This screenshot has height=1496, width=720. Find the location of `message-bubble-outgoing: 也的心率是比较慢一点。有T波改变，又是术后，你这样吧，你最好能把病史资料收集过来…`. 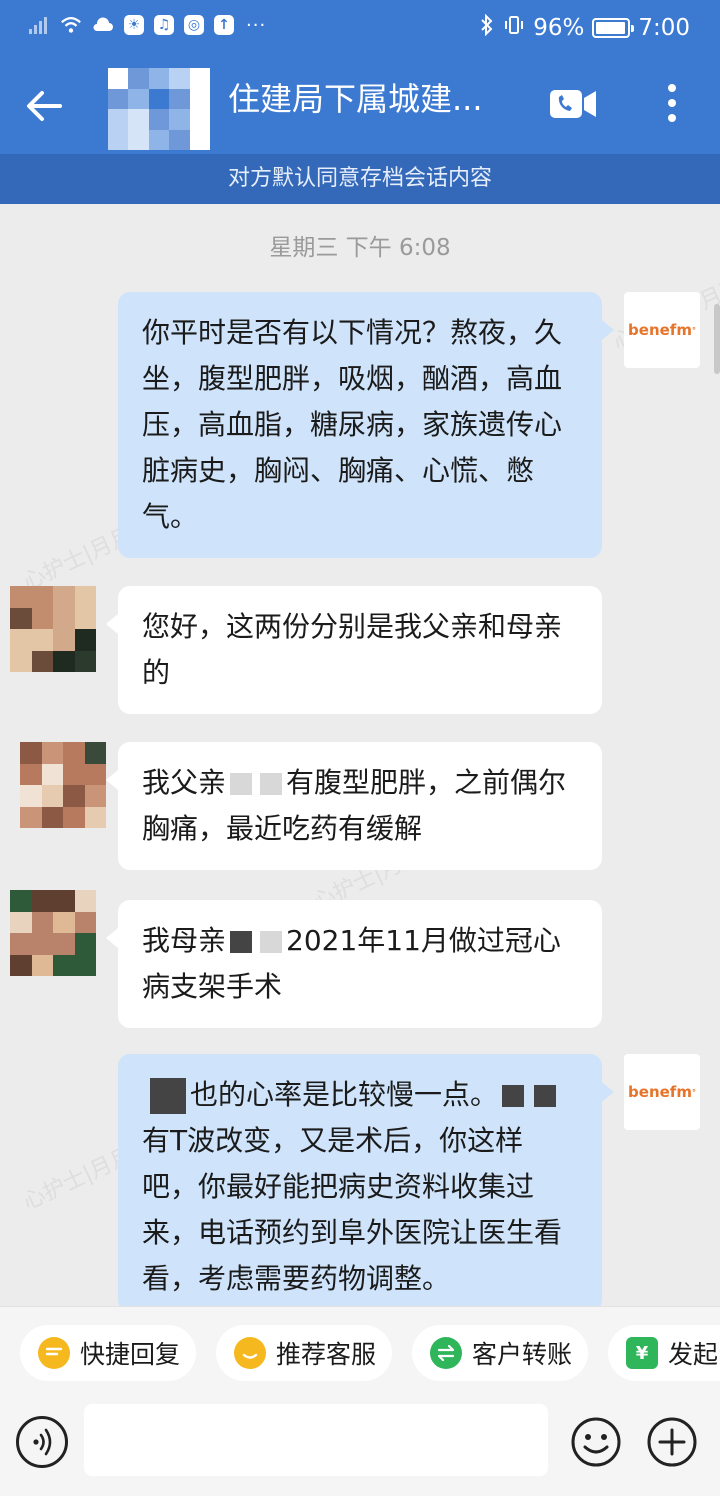

message-bubble-outgoing: 也的心率是比较慢一点。有T波改变，又是术后，你这样吧，你最好能把病史资料收集过来… is located at coordinates (366, 1180).